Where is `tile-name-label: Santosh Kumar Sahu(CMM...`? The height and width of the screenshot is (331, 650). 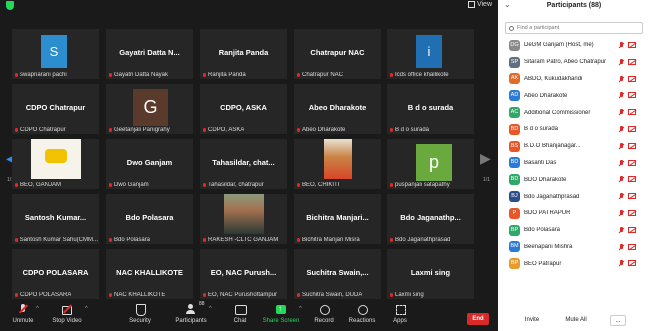
tile-name-label: Santosh Kumar Sahu(CMM... is located at coordinates (56, 240).